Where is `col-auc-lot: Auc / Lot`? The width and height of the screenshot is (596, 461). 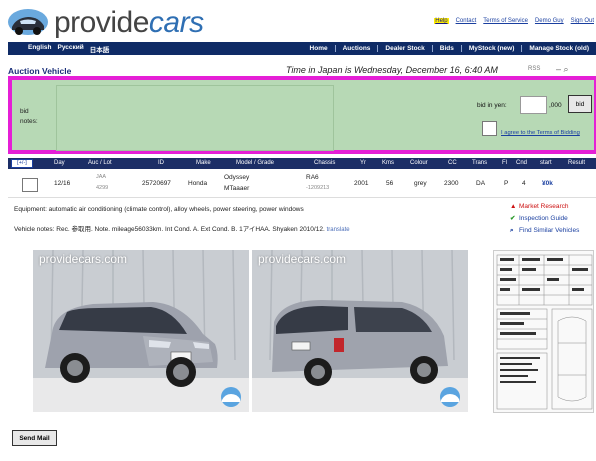
col-auc-lot: Auc / Lot is located at coordinates (100, 163).